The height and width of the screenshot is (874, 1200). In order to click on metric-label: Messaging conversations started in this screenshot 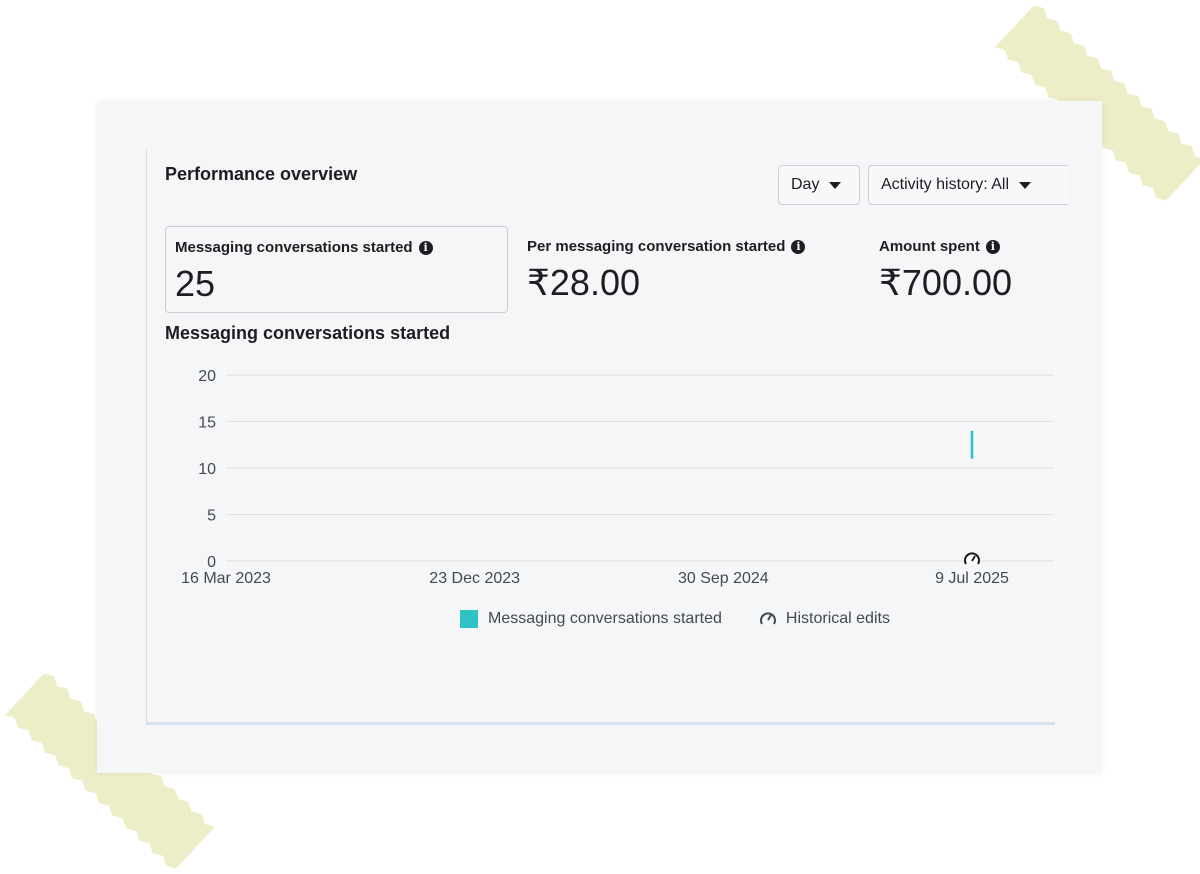, I will do `click(294, 247)`.